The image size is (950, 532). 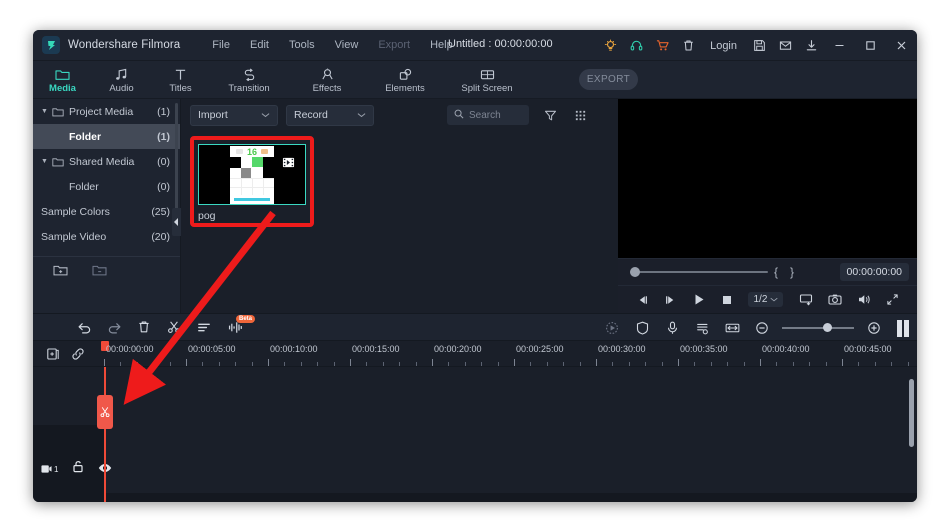 What do you see at coordinates (488, 115) in the screenshot?
I see `search-input: Search` at bounding box center [488, 115].